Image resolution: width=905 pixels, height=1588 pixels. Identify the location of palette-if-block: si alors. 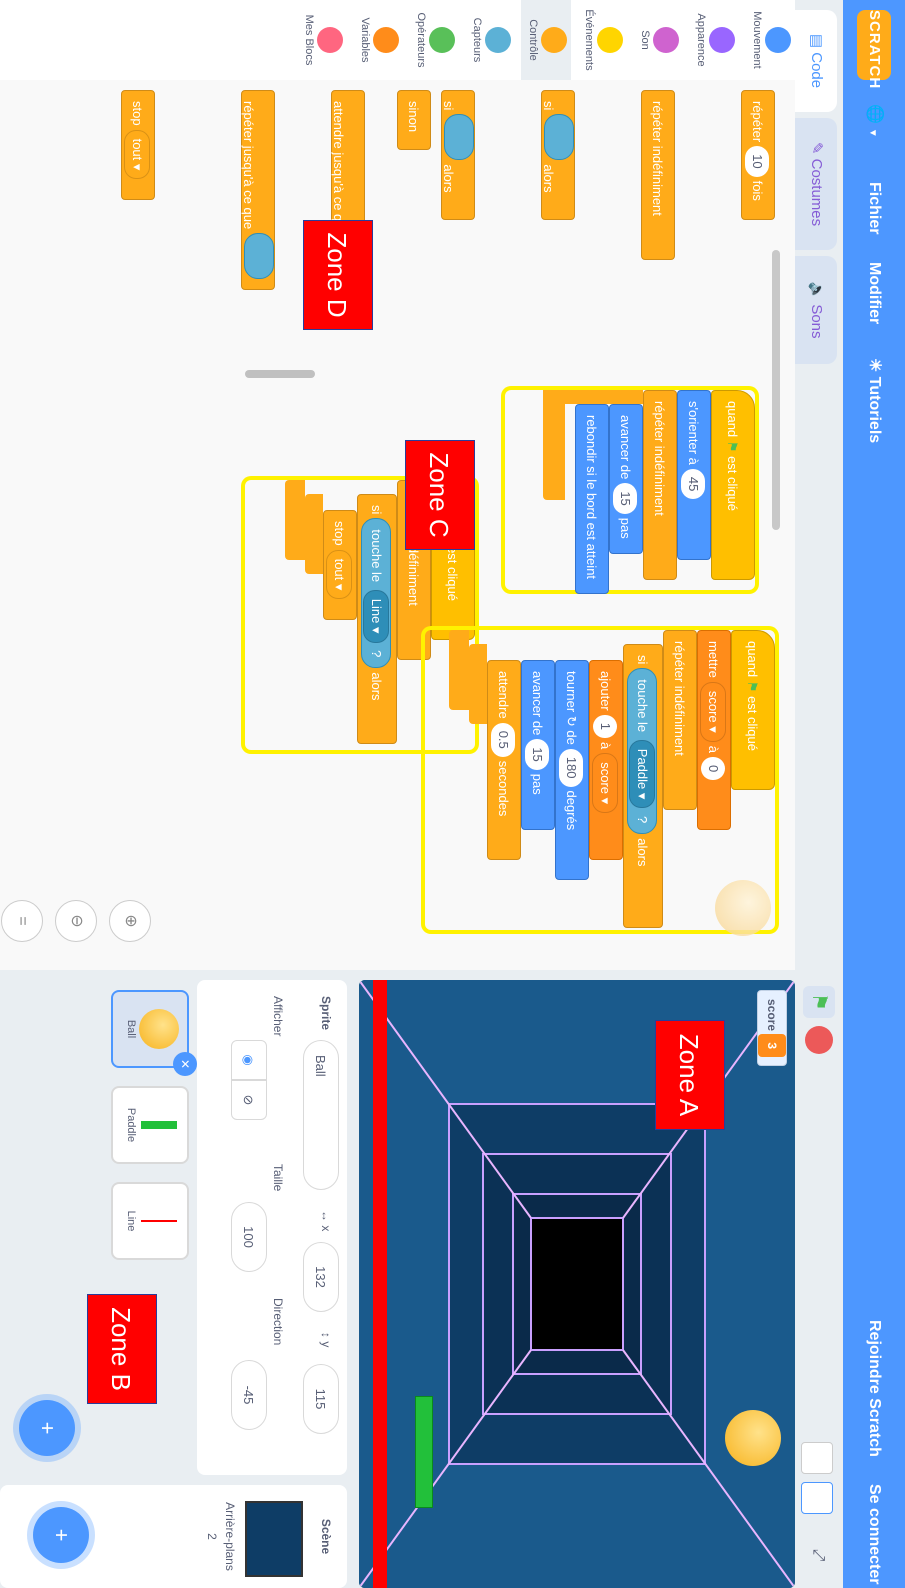
(558, 155).